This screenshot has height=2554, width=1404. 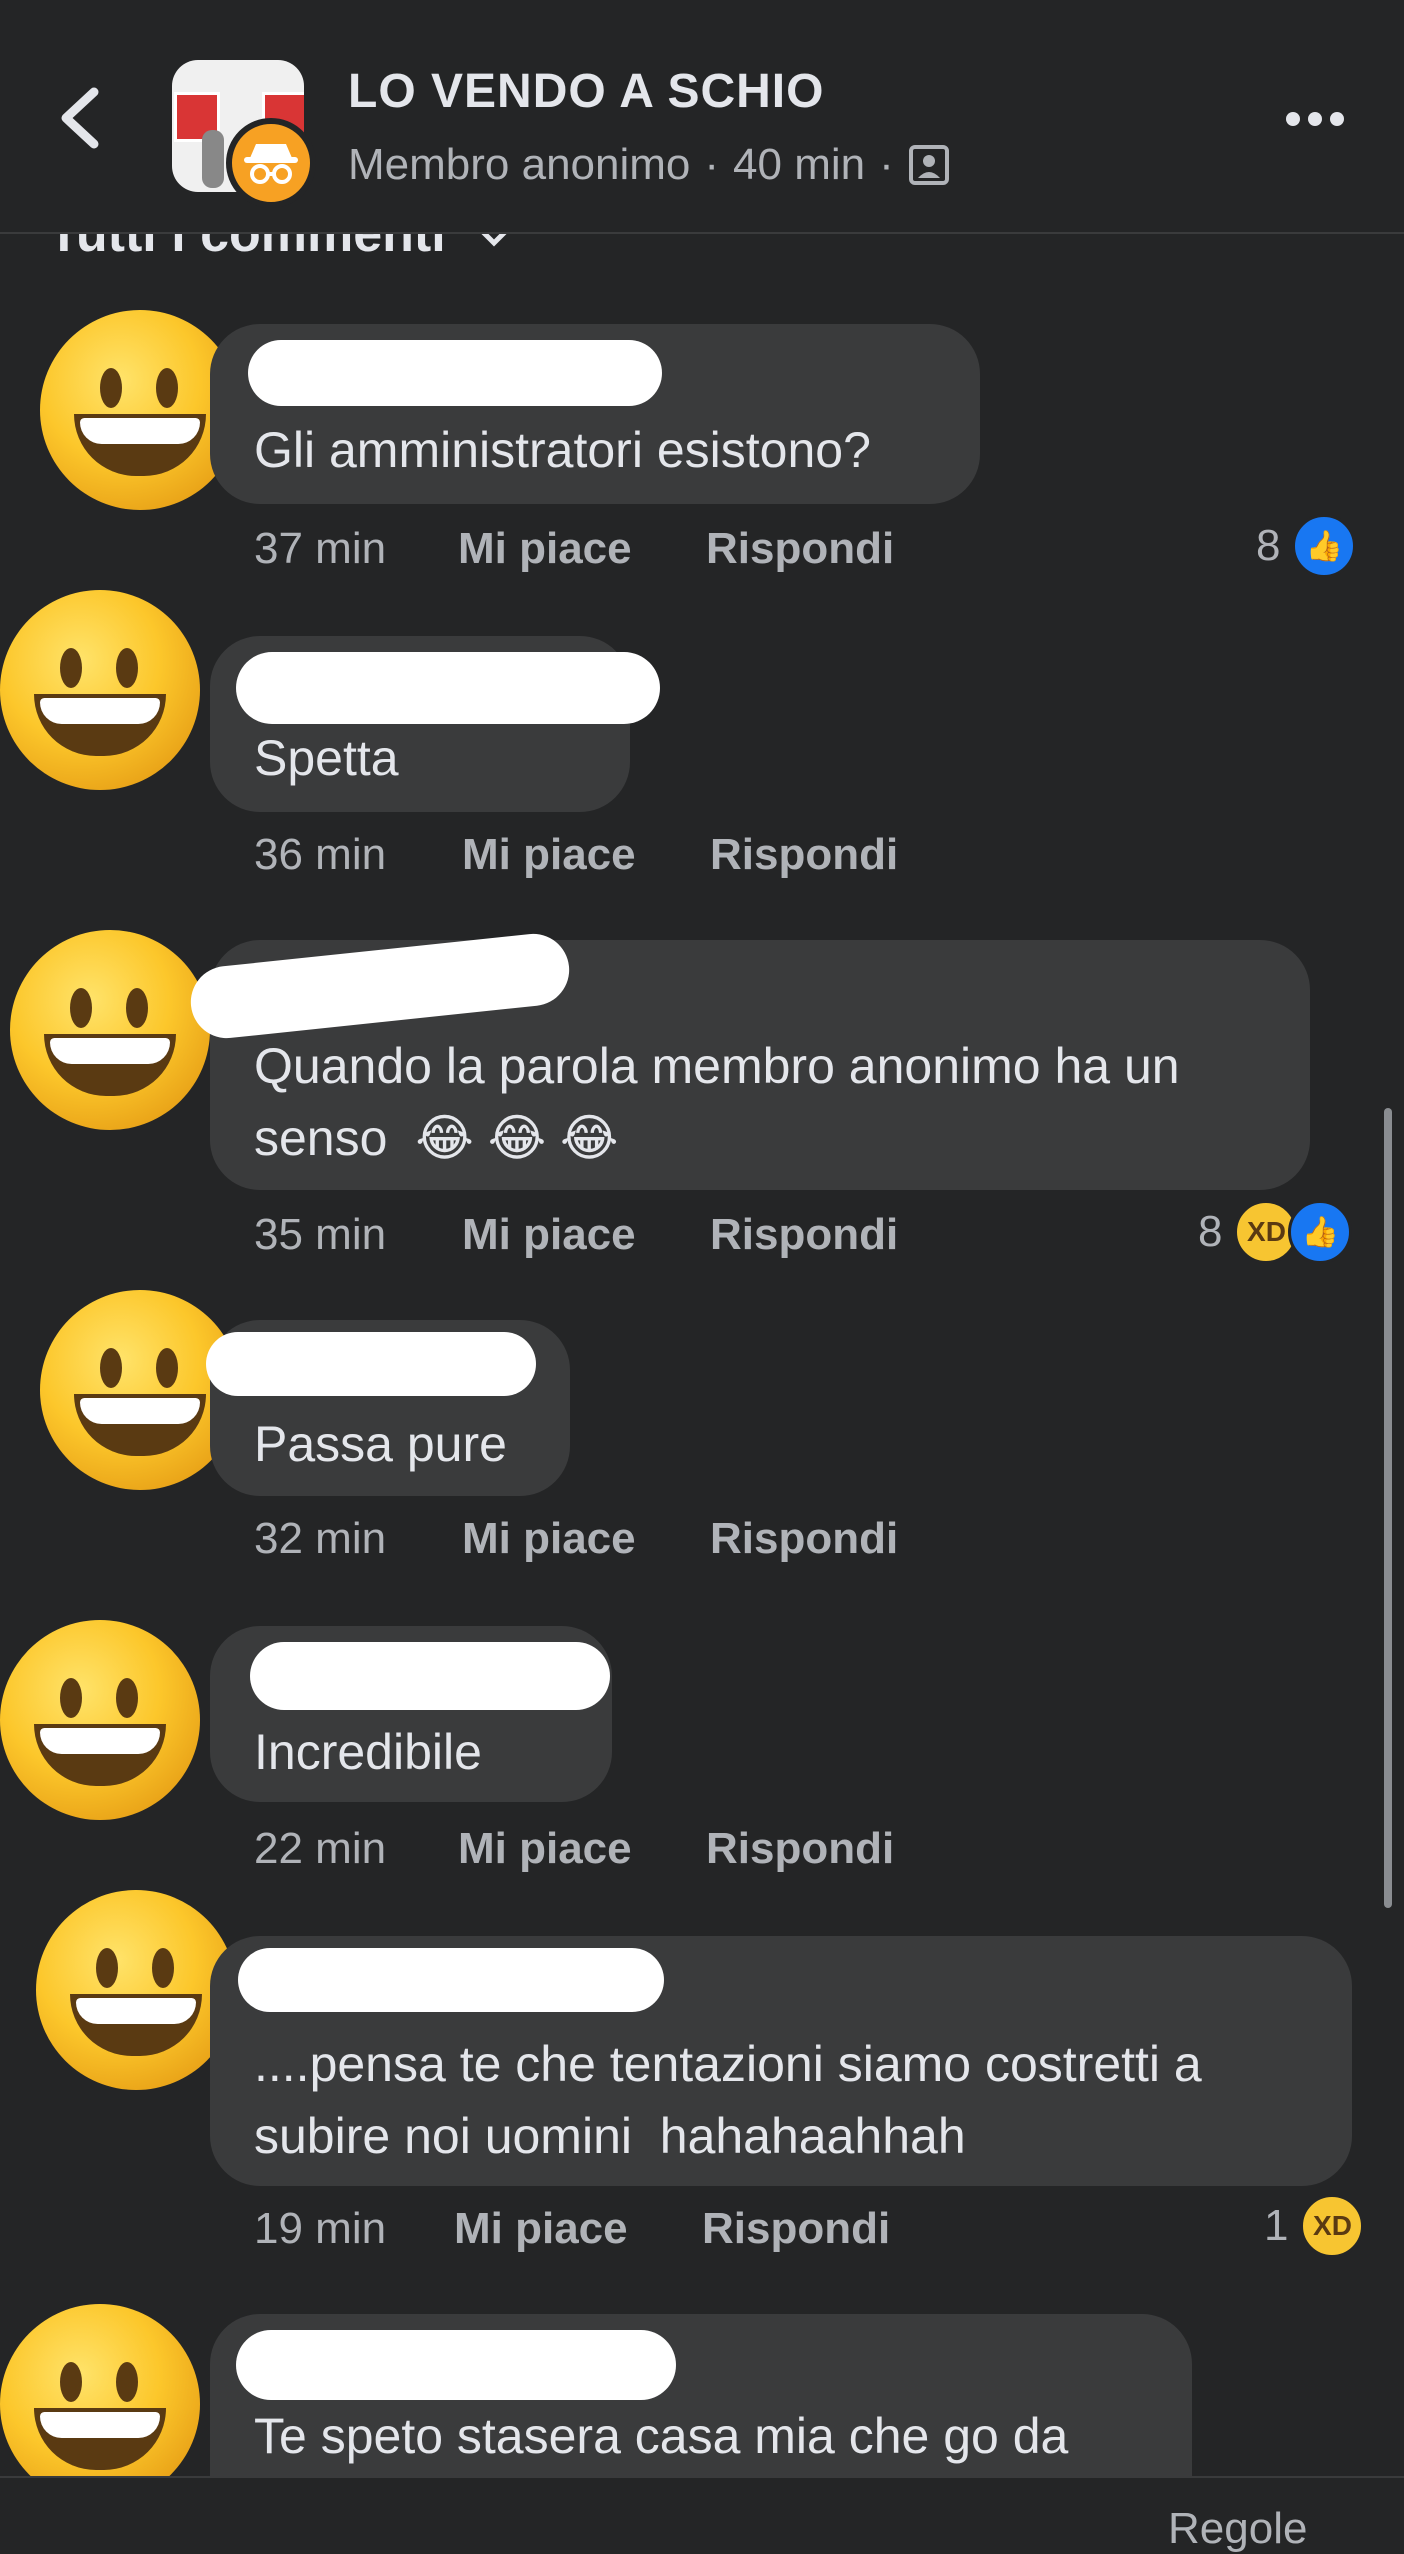 What do you see at coordinates (661, 2436) in the screenshot?
I see `comment-text: Te speto stasera casa mia che go da` at bounding box center [661, 2436].